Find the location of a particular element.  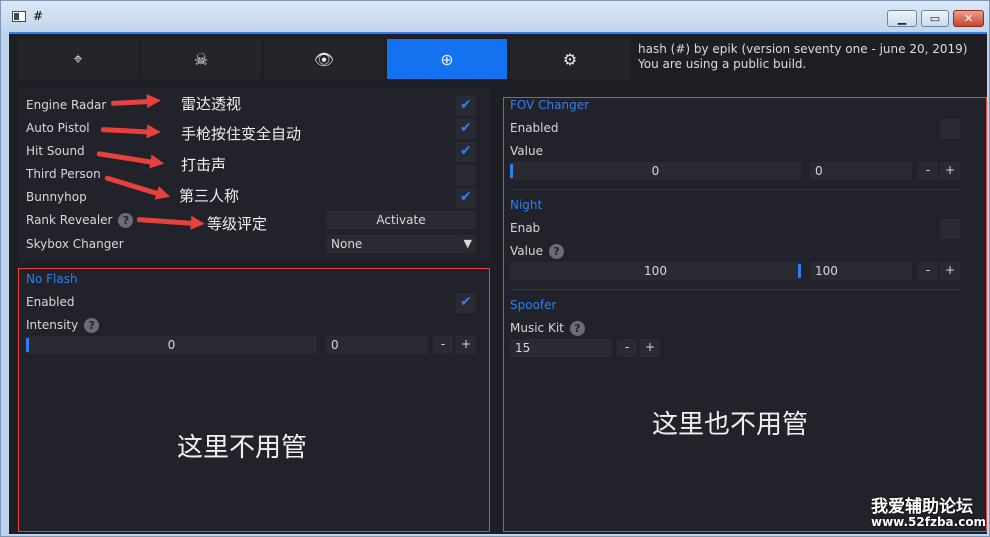

tab-visuals: 👁 is located at coordinates (324, 59).